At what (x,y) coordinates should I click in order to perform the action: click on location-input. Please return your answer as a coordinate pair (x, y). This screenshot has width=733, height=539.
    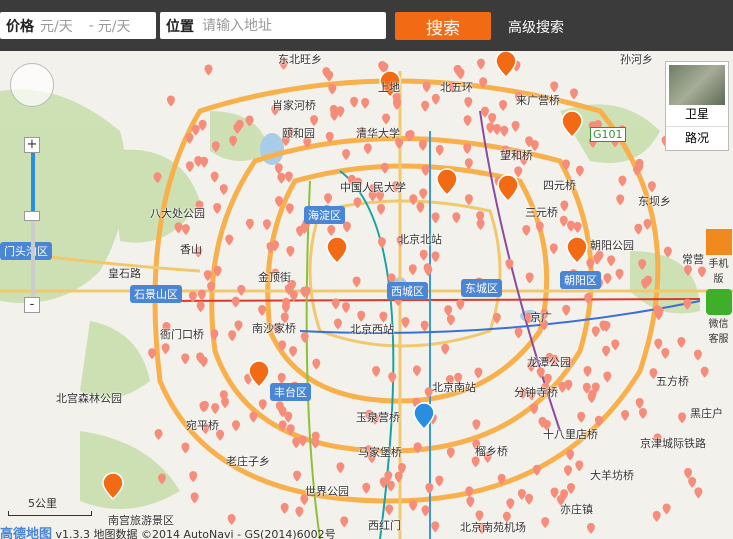
    Looking at the image, I should click on (282, 25).